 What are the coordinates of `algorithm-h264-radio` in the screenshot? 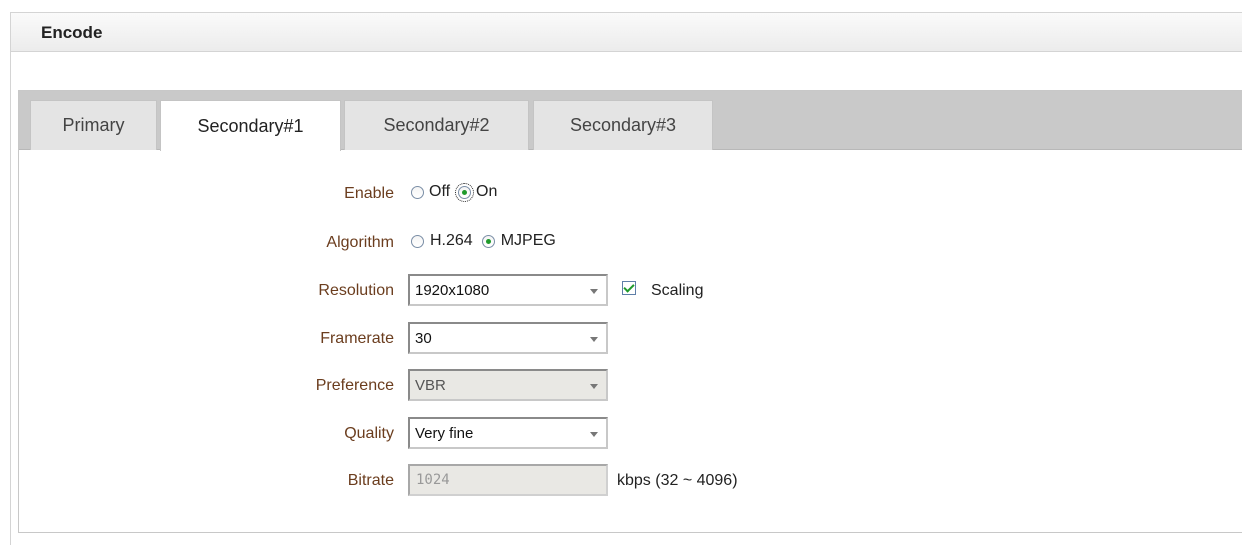 It's located at (417, 241).